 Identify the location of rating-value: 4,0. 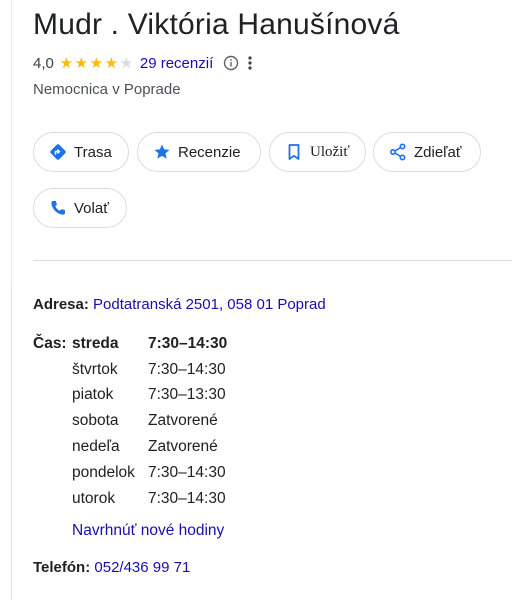
(43, 63).